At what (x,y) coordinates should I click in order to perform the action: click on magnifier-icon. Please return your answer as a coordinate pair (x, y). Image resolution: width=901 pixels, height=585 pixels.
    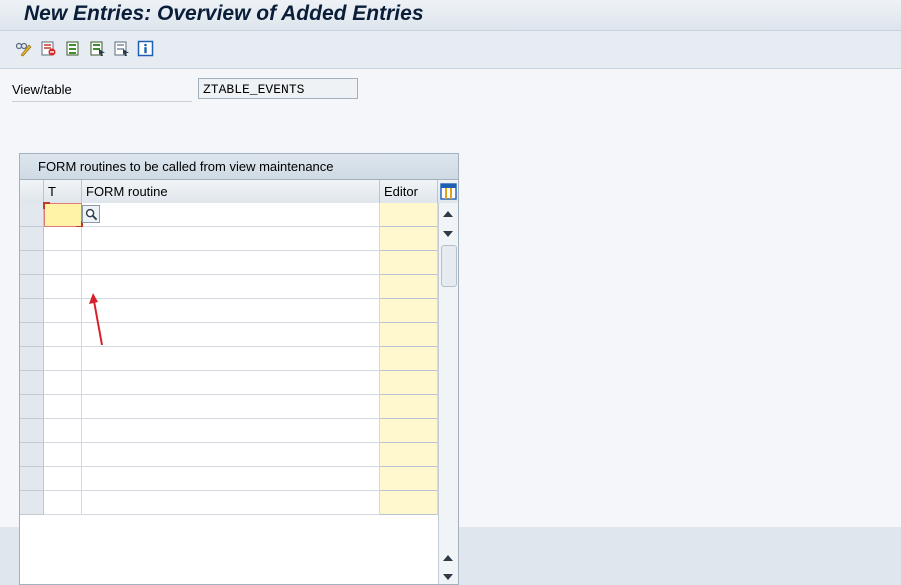
    Looking at the image, I should click on (91, 214).